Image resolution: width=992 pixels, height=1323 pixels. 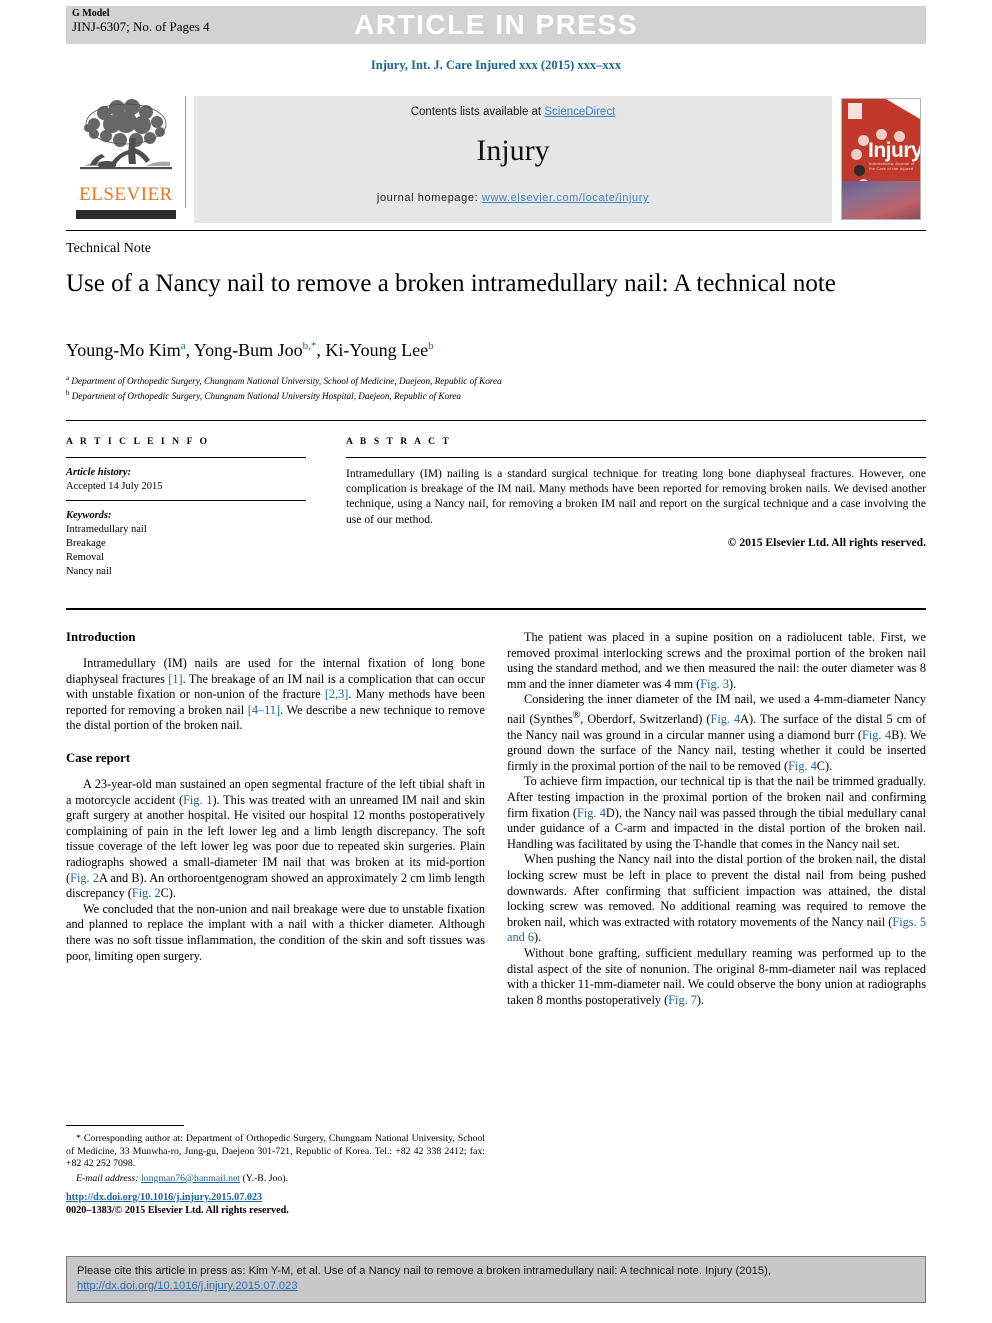 I want to click on figure-link-4b: Fig. 4, so click(x=876, y=735).